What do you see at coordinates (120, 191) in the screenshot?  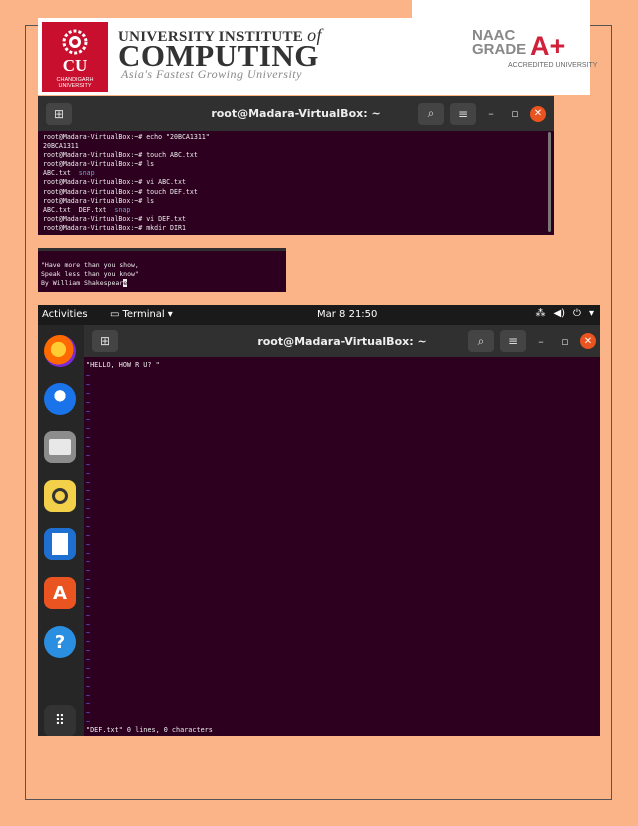 I see `terminal-line: root@Madara-VirtualBox:~# touch DEF.txt` at bounding box center [120, 191].